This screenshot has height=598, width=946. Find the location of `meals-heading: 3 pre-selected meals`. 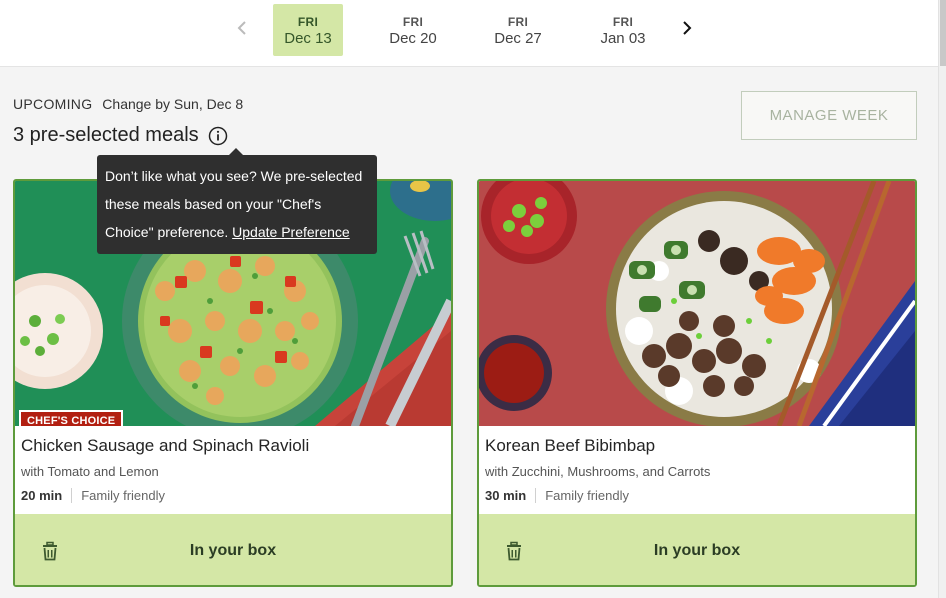

meals-heading: 3 pre-selected meals is located at coordinates (120, 135).